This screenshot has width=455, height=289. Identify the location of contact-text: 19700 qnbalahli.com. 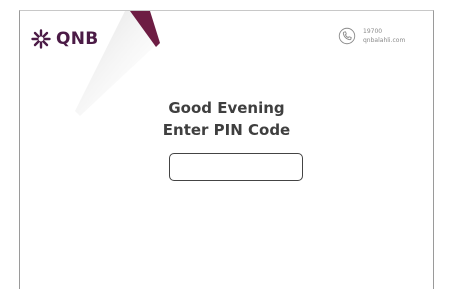
(384, 36).